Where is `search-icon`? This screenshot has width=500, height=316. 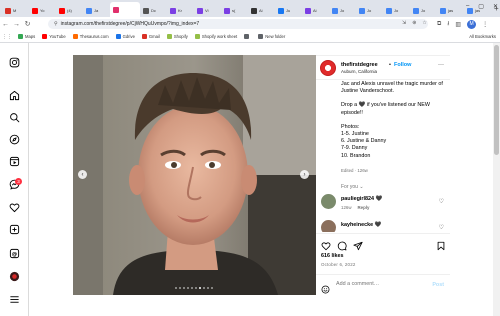
search-icon is located at coordinates (14, 117).